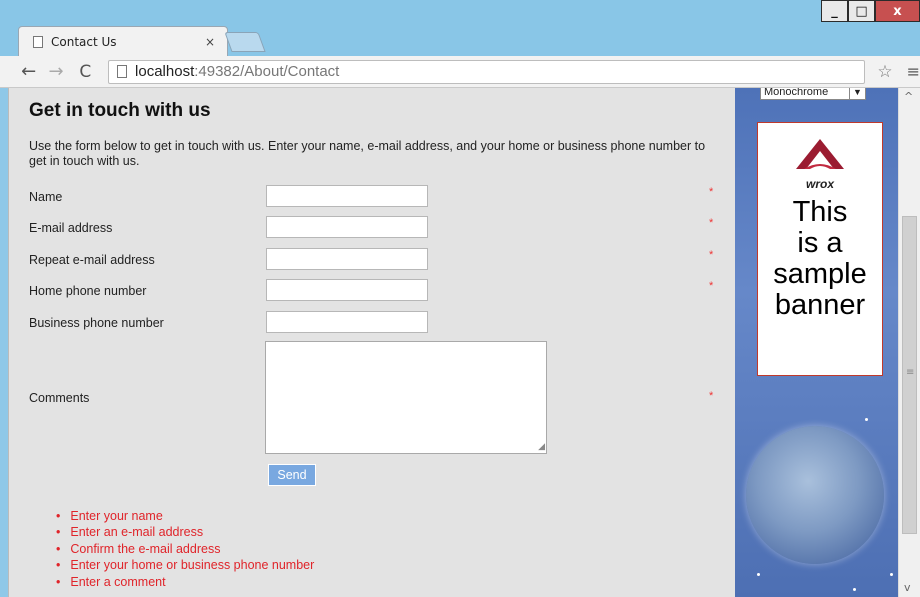  I want to click on name-label: Name, so click(46, 197).